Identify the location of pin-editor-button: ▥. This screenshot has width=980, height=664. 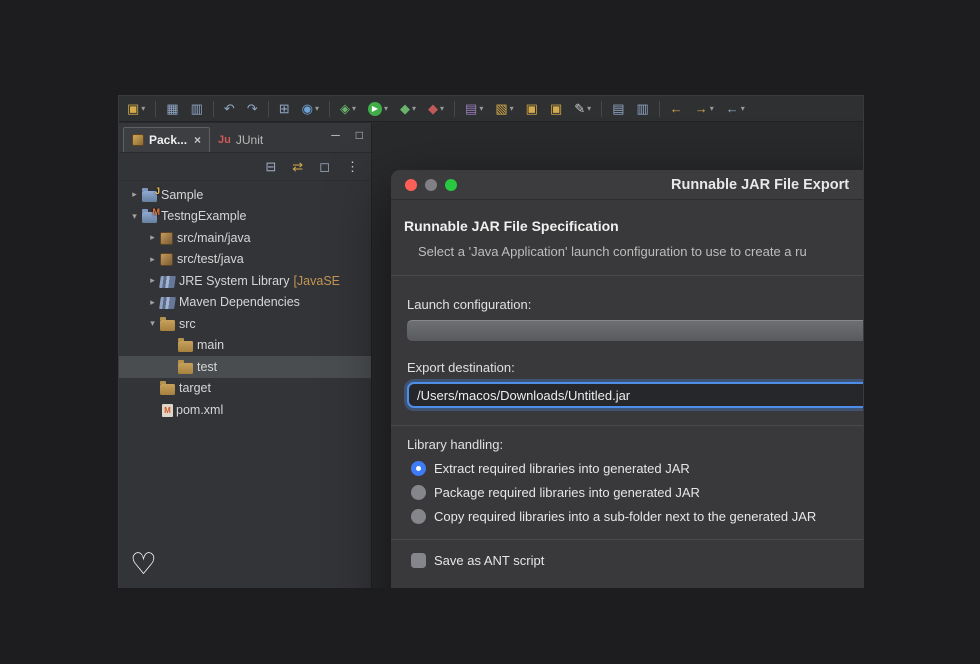
(642, 109).